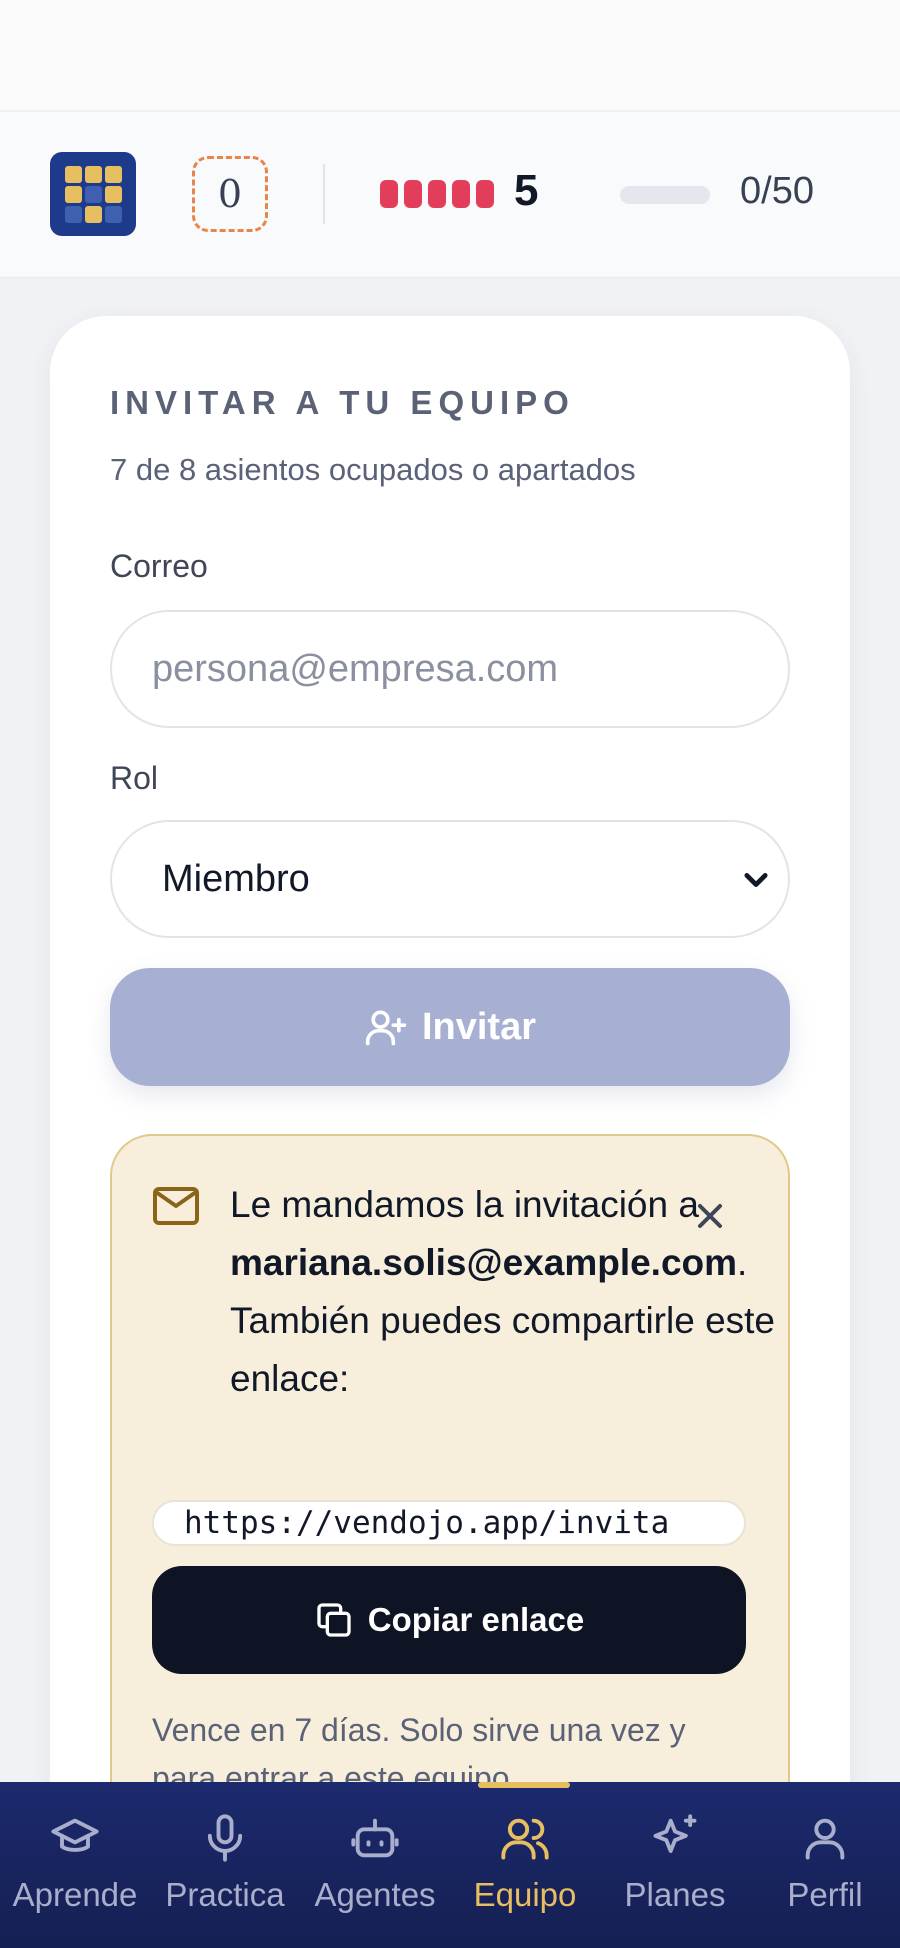  I want to click on invited-email: mariana.solis@example.com, so click(484, 1262).